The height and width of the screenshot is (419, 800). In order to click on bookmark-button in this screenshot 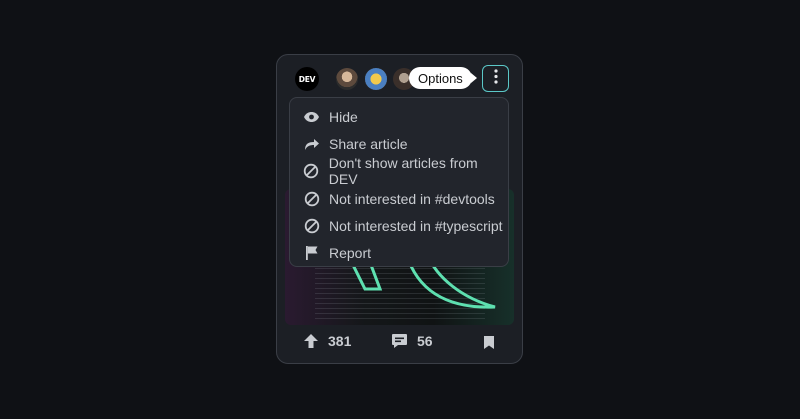, I will do `click(489, 345)`.